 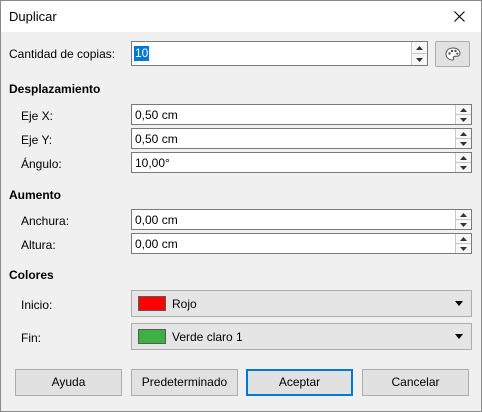 What do you see at coordinates (301, 114) in the screenshot?
I see `x-axis-spinbox: 0,50 cm` at bounding box center [301, 114].